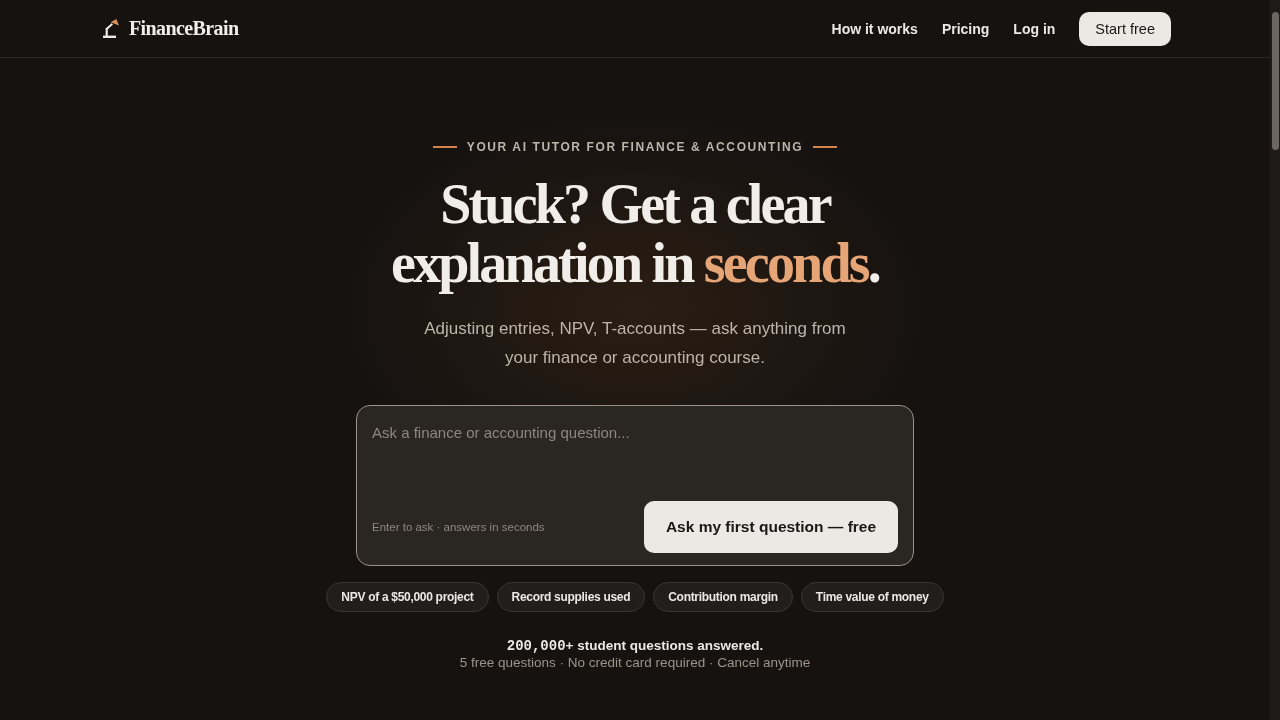 The width and height of the screenshot is (1280, 720). I want to click on hint-text: Enter to ask · answers in seconds, so click(458, 527).